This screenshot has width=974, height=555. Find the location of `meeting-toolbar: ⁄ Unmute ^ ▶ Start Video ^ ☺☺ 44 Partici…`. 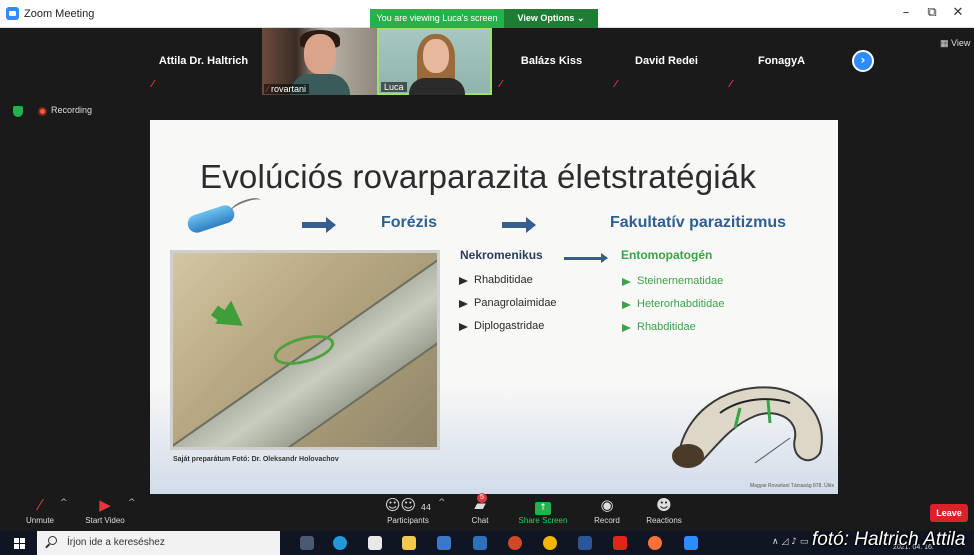

meeting-toolbar: ⁄ Unmute ^ ▶ Start Video ^ ☺☺ 44 Partici… is located at coordinates (487, 511).